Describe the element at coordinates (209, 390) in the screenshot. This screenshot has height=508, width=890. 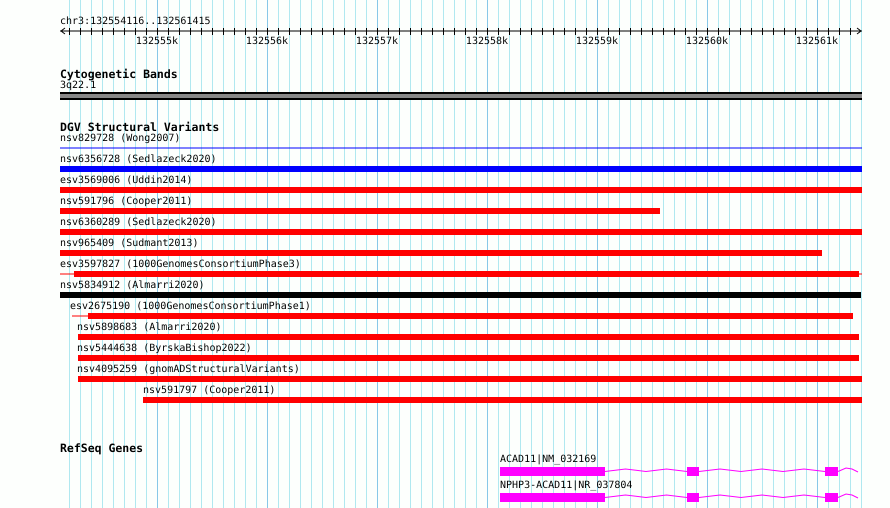
I see `variant-label: nsv591797 (Cooper2011)` at that location.